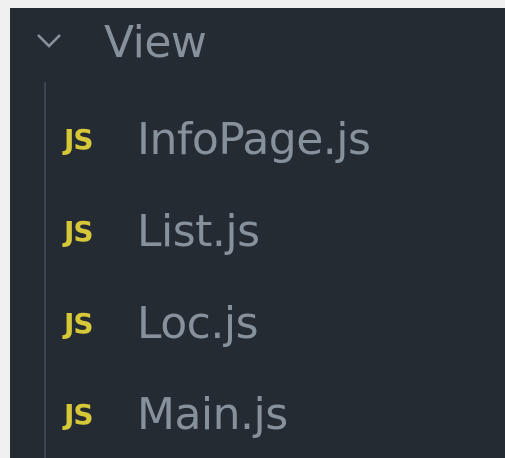  Describe the element at coordinates (198, 231) in the screenshot. I see `file-label: List.js` at that location.